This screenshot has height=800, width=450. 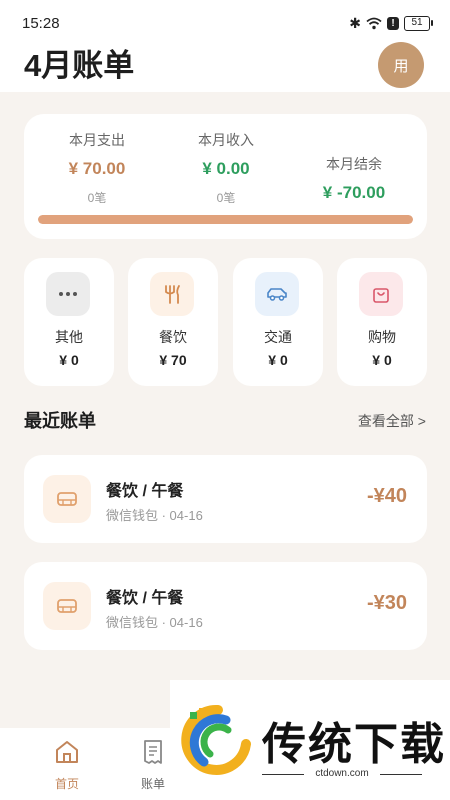 I want to click on income-summary: 本月收入 ¥ 0.00 0笔, so click(x=226, y=168).